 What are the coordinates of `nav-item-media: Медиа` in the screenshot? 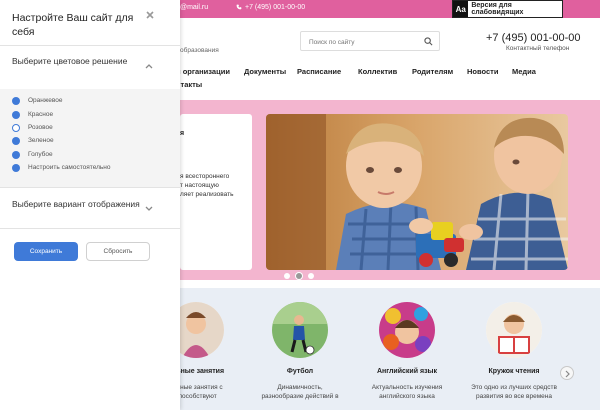 It's located at (524, 71).